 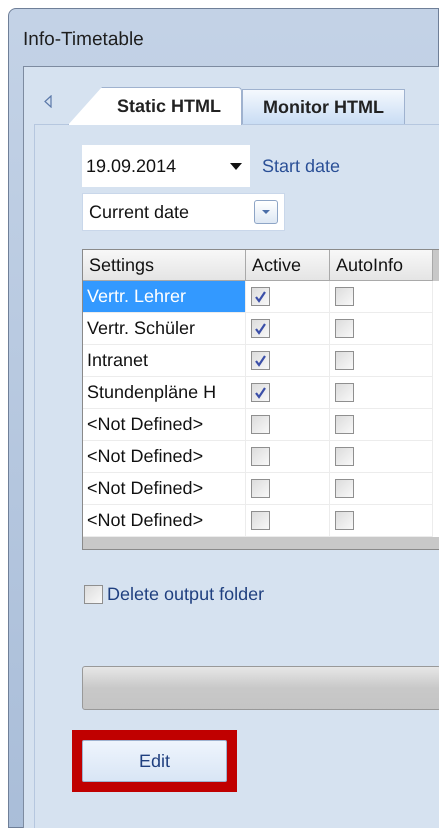 What do you see at coordinates (154, 761) in the screenshot?
I see `edit-button: Edit` at bounding box center [154, 761].